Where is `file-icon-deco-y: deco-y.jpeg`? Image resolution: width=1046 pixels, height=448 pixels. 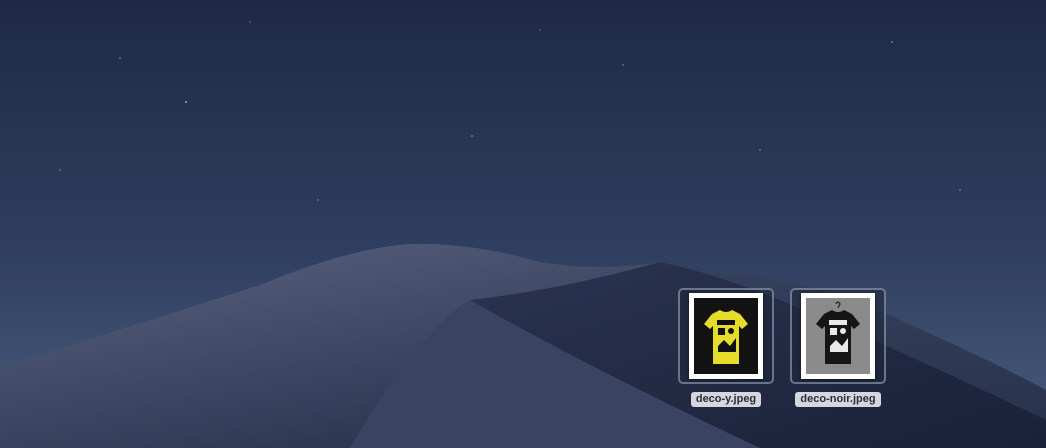
file-icon-deco-y: deco-y.jpeg is located at coordinates (726, 347).